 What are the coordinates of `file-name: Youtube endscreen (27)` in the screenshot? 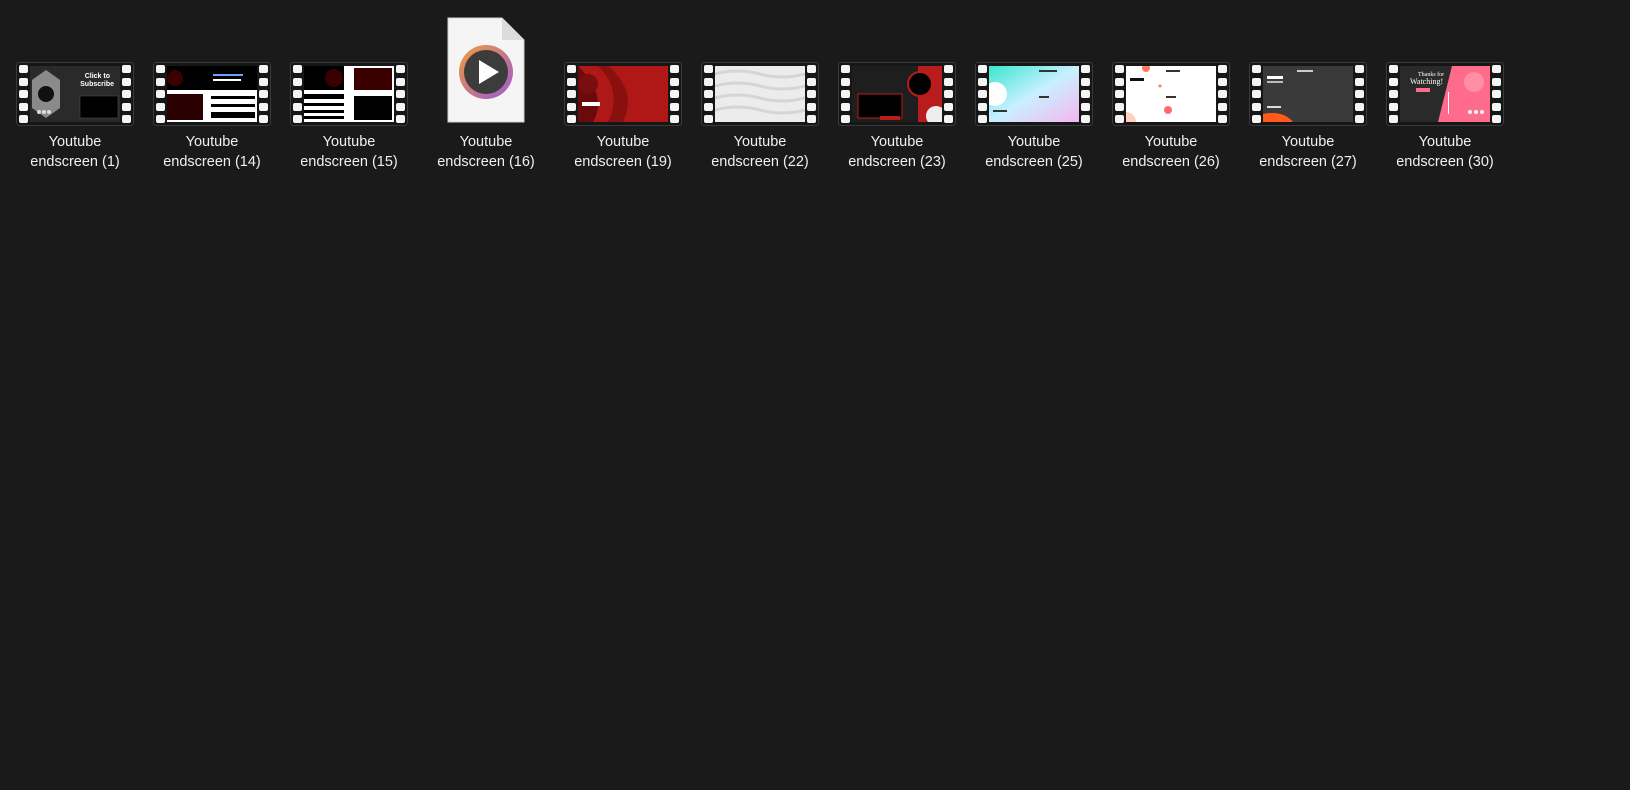 It's located at (1308, 152).